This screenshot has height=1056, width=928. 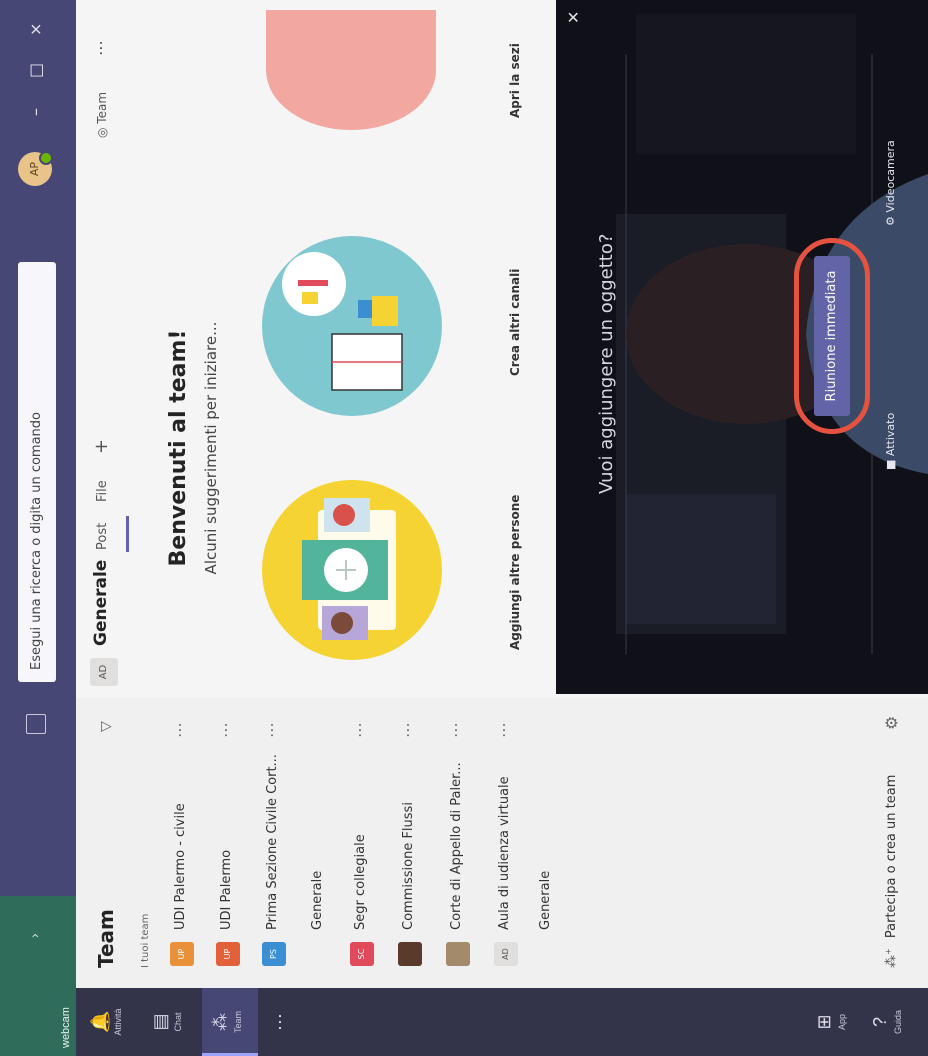 I want to click on appbar-label: Chat, so click(x=178, y=1022).